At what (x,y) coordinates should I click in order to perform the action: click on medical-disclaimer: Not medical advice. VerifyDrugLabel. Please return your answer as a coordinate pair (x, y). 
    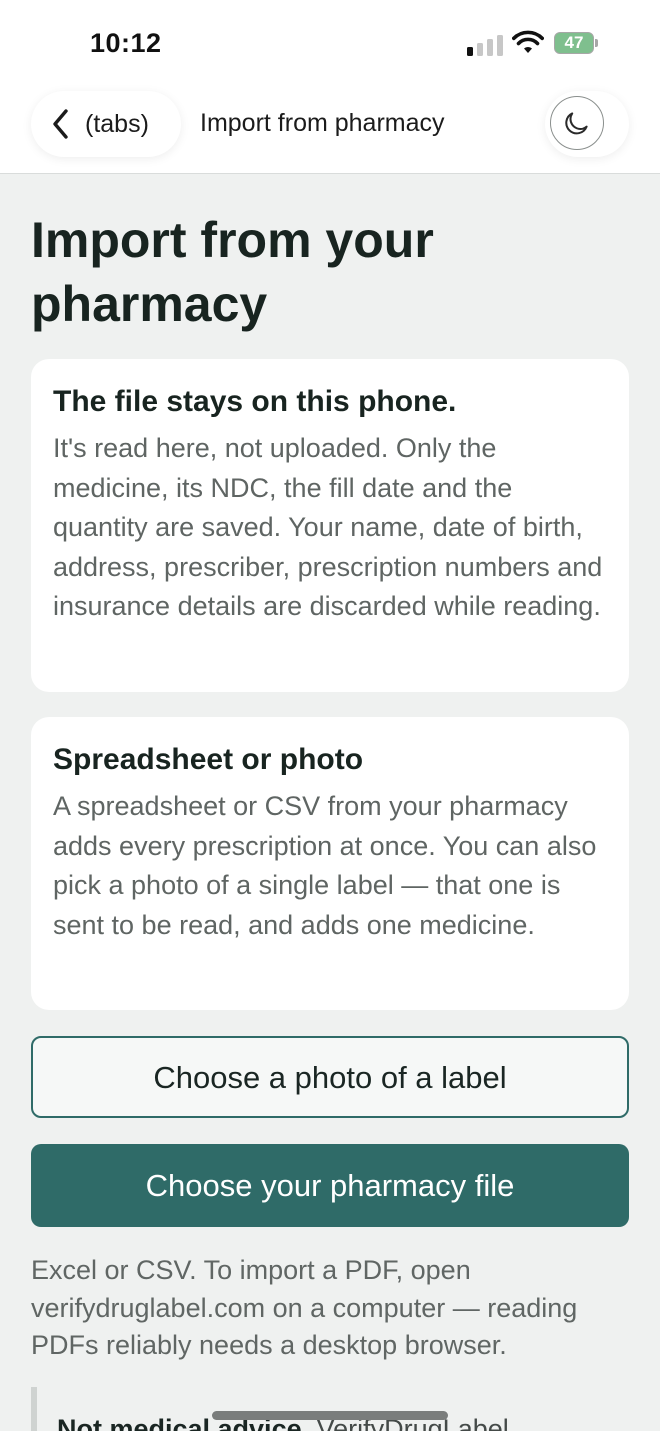
    Looking at the image, I should click on (331, 1409).